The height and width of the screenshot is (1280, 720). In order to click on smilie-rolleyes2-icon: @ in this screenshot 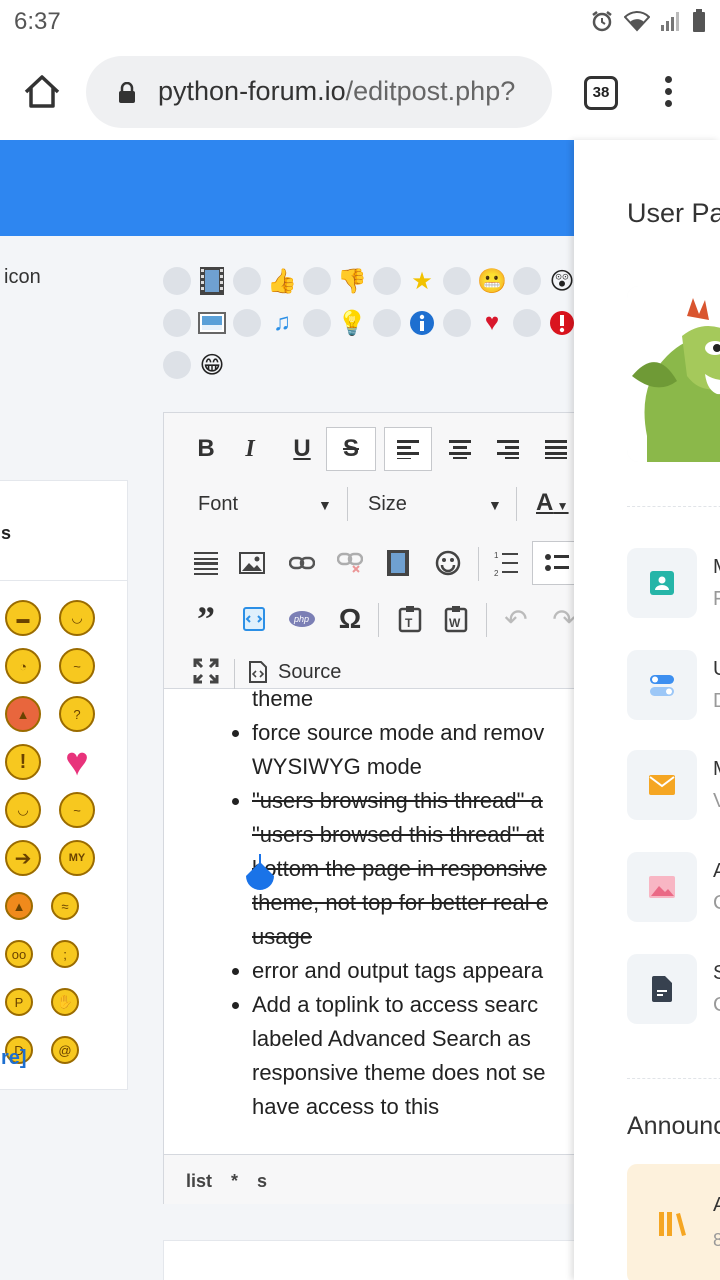, I will do `click(65, 1050)`.